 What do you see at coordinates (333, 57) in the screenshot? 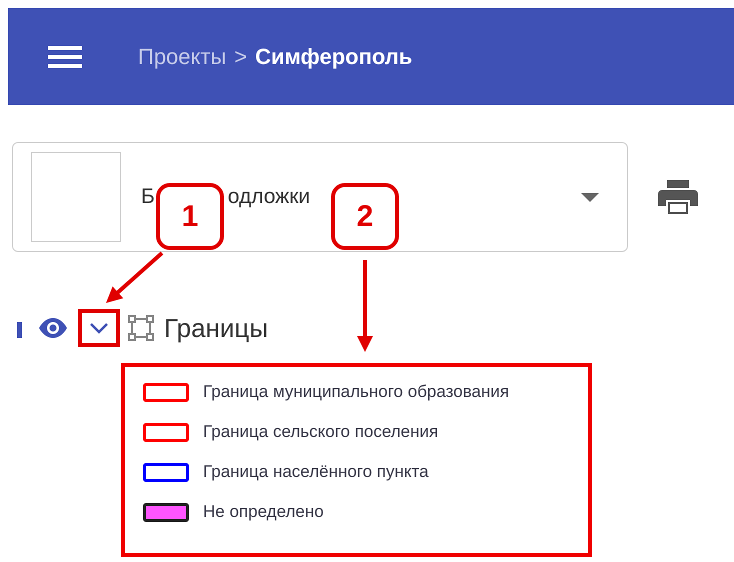
I see `breadcrumb-item: Симферополь` at bounding box center [333, 57].